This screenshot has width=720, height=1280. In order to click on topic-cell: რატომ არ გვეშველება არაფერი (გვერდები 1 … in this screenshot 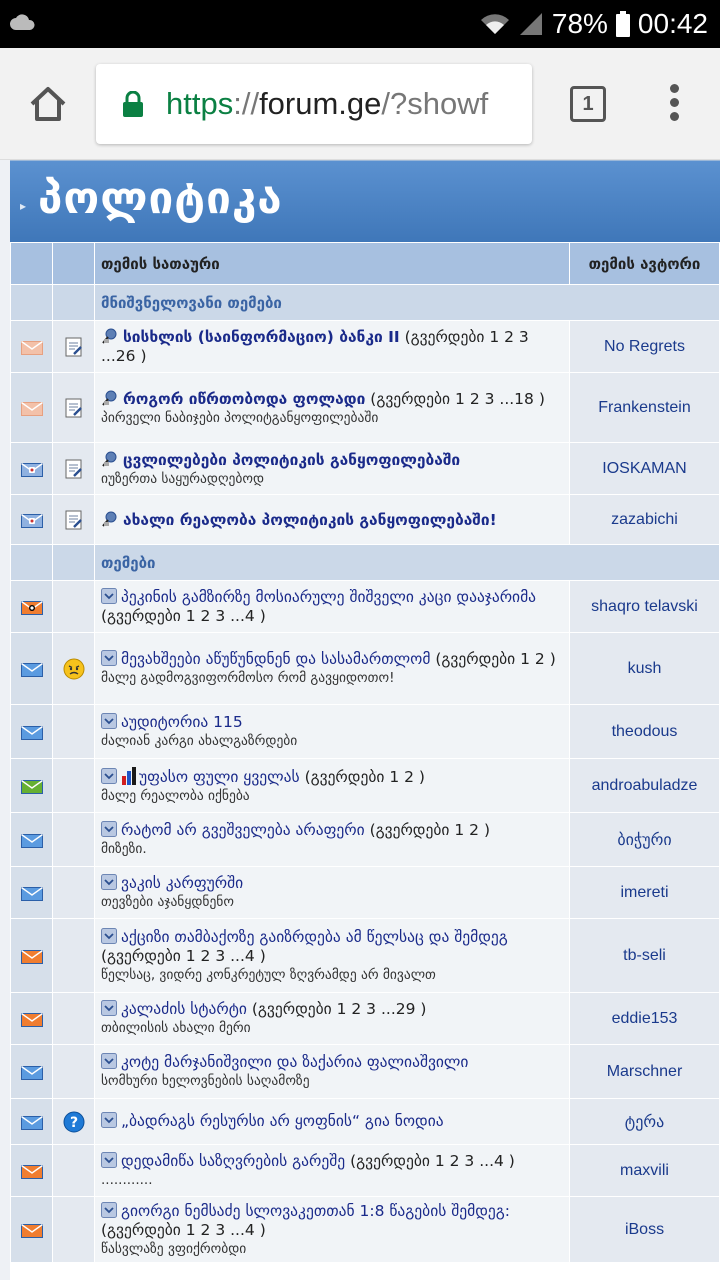, I will do `click(332, 839)`.